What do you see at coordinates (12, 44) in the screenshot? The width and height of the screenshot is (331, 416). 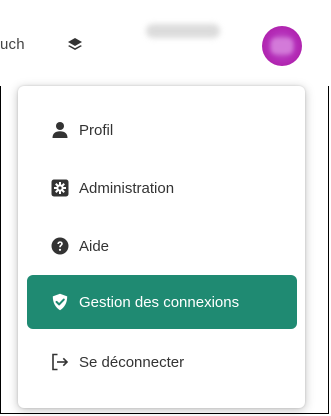 I see `top-bar-partial-label: uch` at bounding box center [12, 44].